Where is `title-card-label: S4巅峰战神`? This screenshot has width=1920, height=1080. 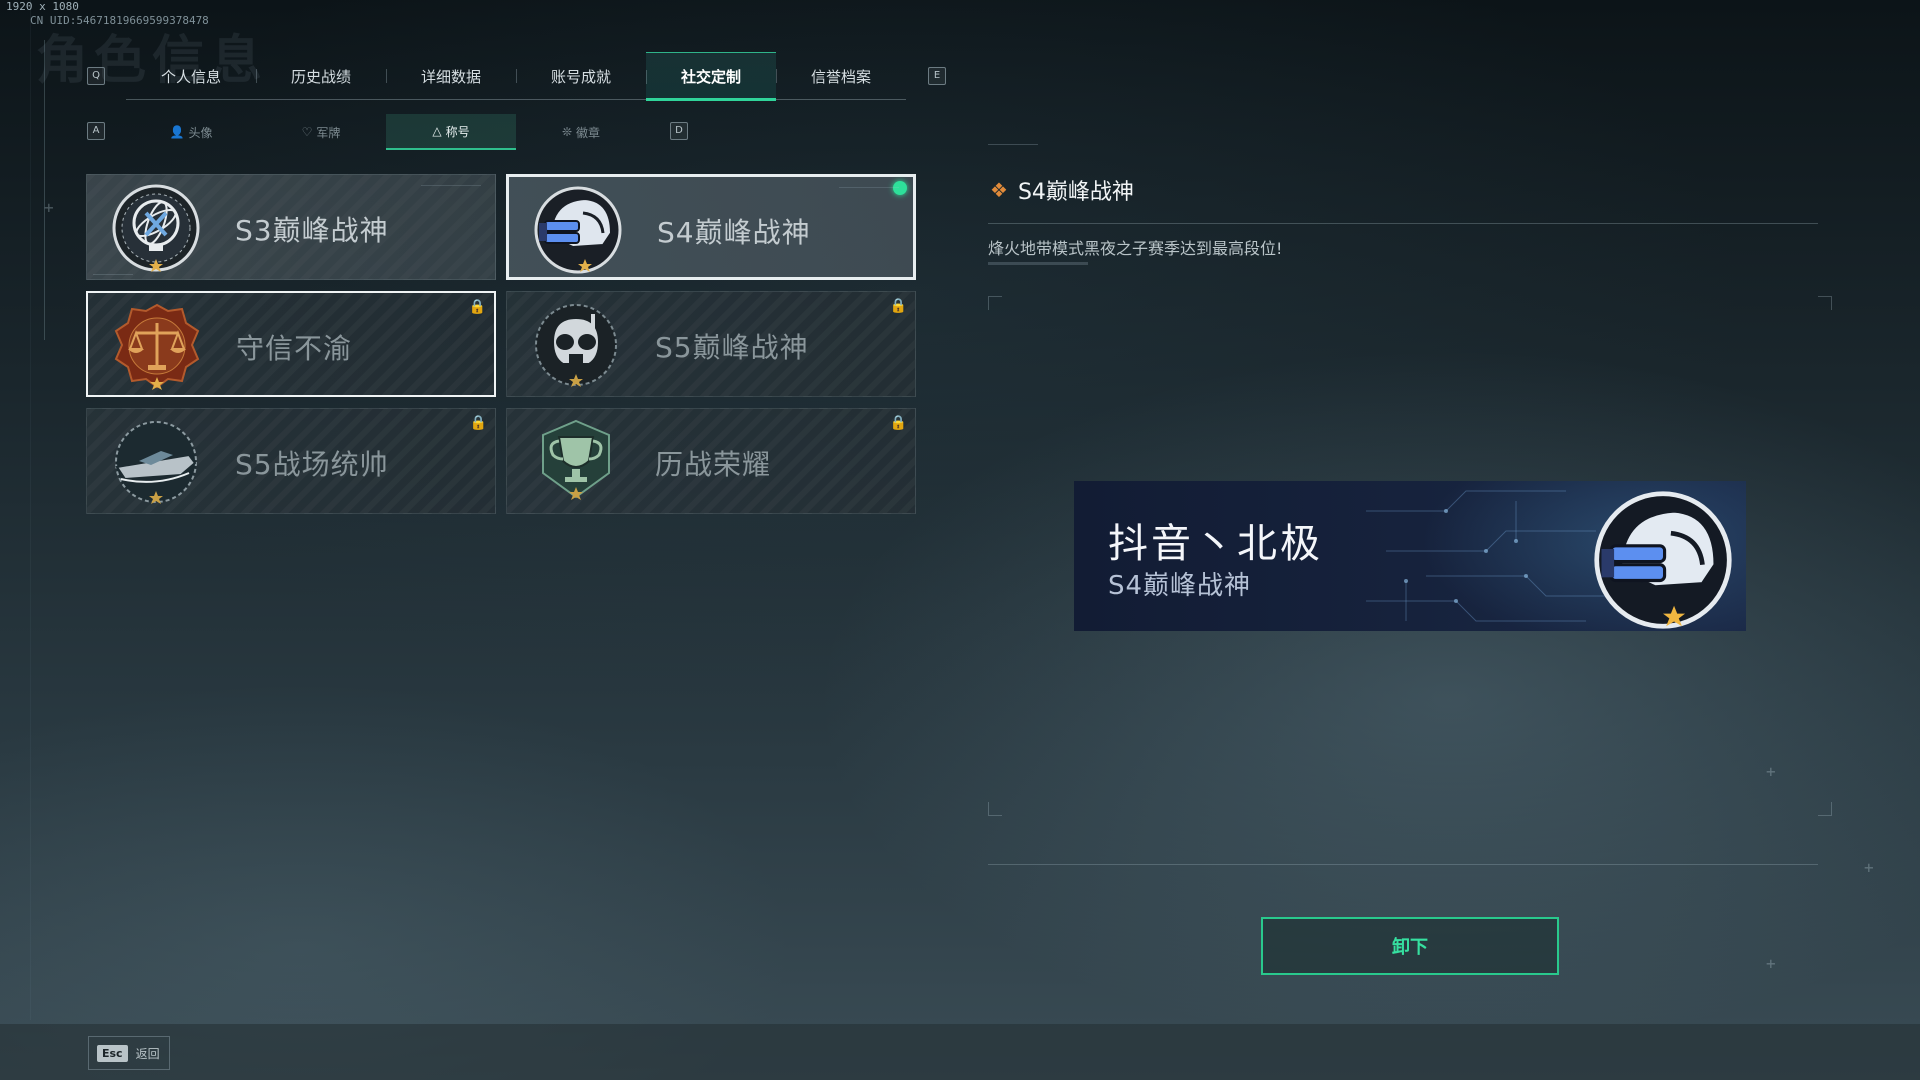
title-card-label: S4巅峰战神 is located at coordinates (734, 232).